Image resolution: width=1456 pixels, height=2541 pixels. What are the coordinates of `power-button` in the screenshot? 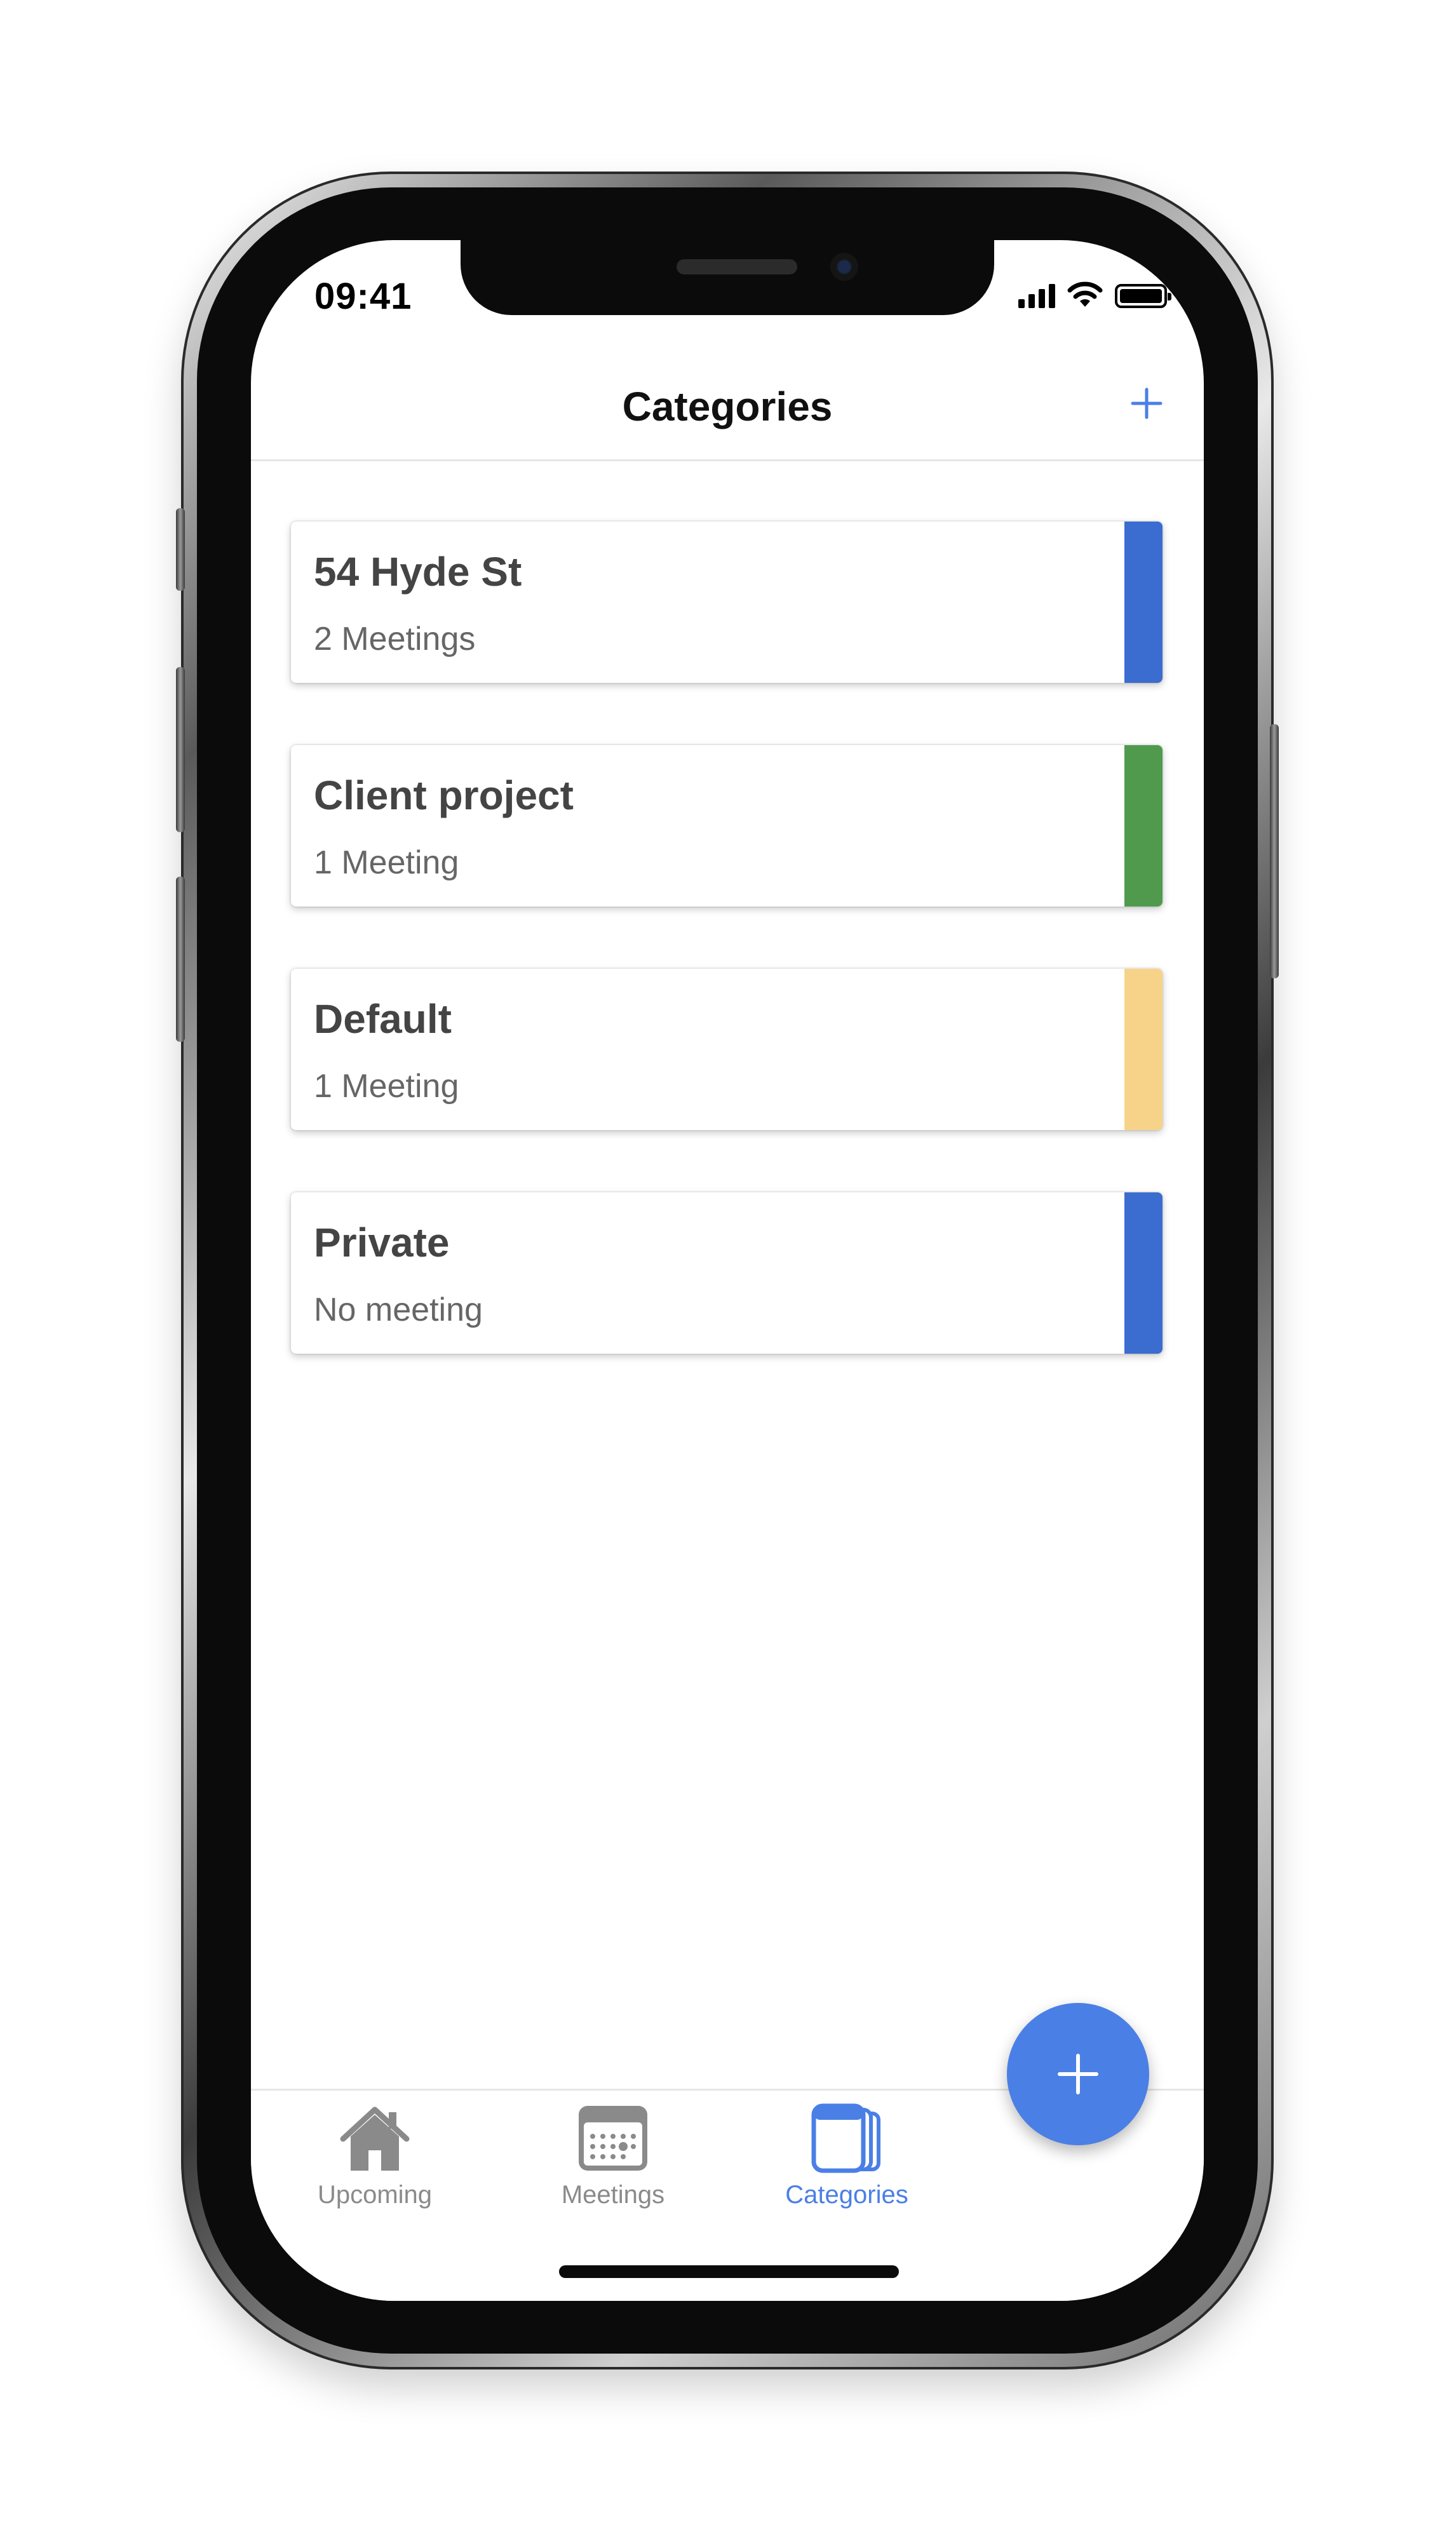 It's located at (1274, 851).